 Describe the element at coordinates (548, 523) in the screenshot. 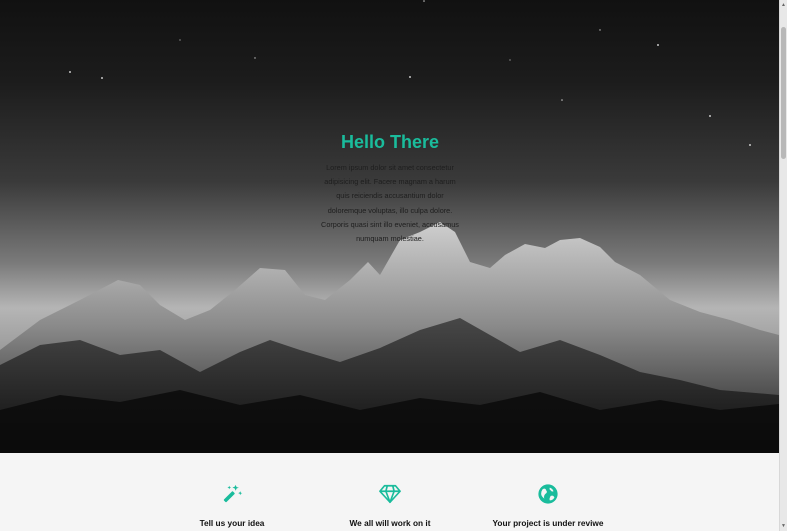

I see `feature-label: Your project is under reviwe` at that location.